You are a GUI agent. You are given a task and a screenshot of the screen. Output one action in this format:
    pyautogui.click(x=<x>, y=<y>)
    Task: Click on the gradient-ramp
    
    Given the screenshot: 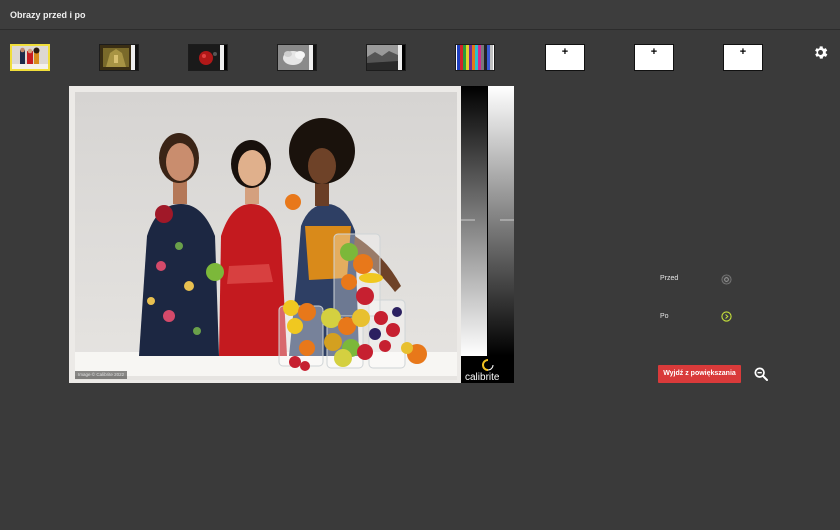 What is the action you would take?
    pyautogui.click(x=487, y=221)
    